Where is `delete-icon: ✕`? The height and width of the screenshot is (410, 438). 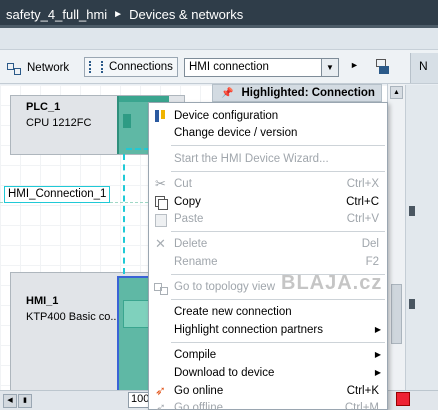
delete-icon: ✕ is located at coordinates (160, 243).